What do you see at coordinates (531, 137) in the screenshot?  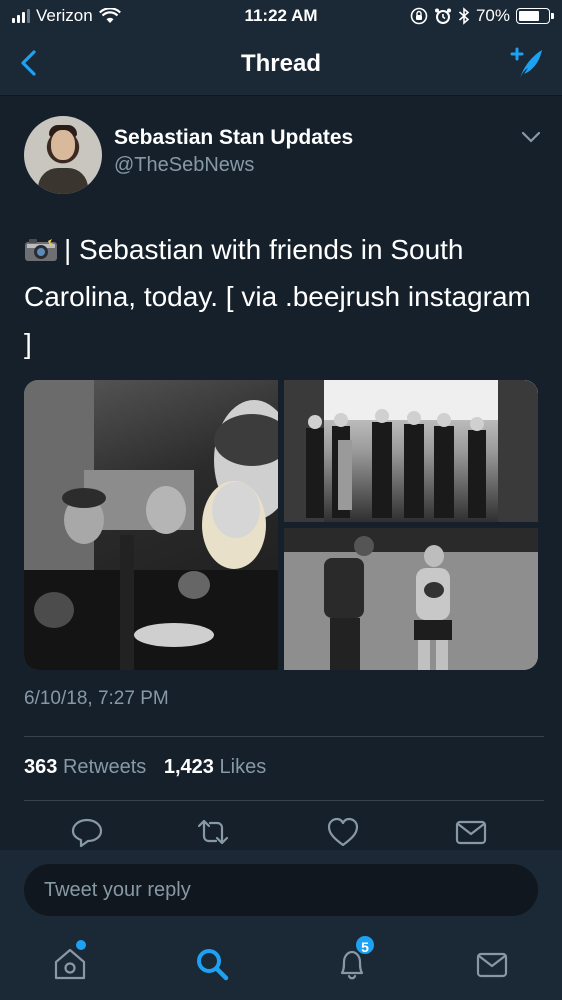 I see `chevron-down-icon` at bounding box center [531, 137].